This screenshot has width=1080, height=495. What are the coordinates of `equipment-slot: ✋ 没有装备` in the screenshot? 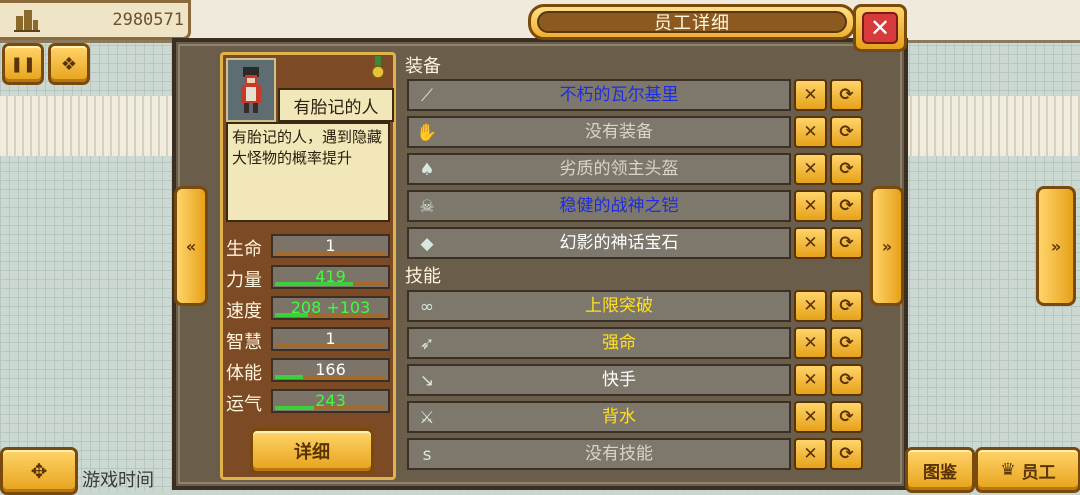 It's located at (599, 132).